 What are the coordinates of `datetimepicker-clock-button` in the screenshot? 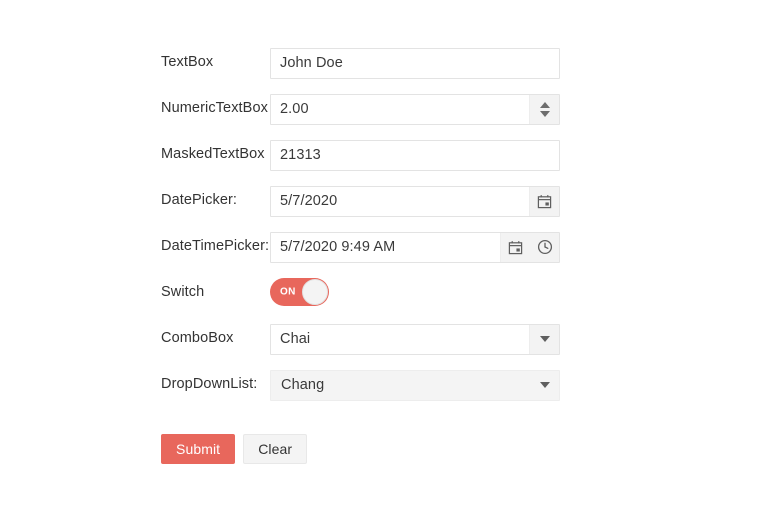 It's located at (544, 247).